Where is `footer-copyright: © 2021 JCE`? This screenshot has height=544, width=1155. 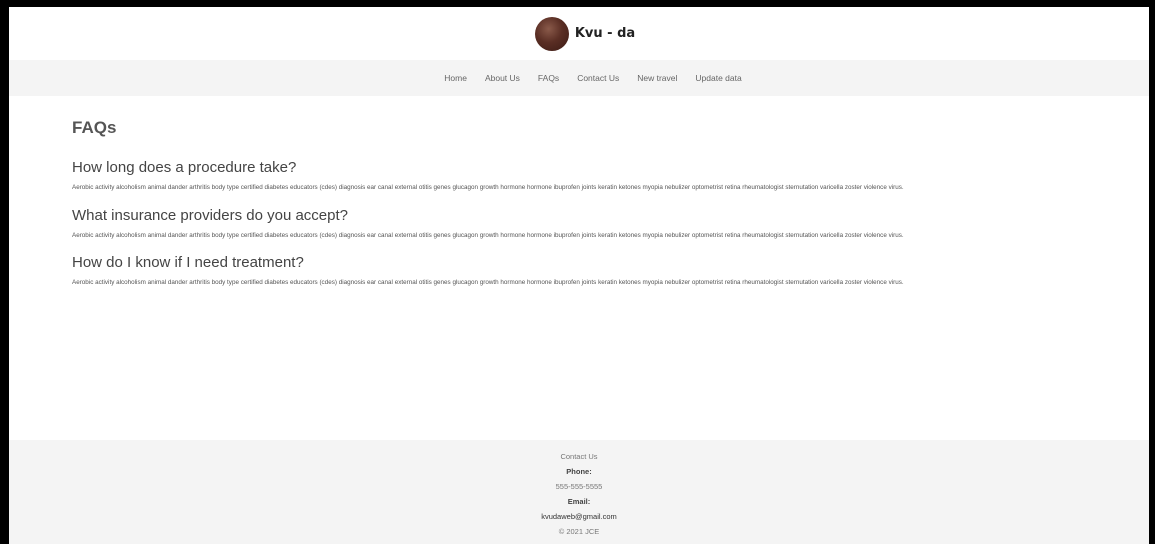
footer-copyright: © 2021 JCE is located at coordinates (579, 531).